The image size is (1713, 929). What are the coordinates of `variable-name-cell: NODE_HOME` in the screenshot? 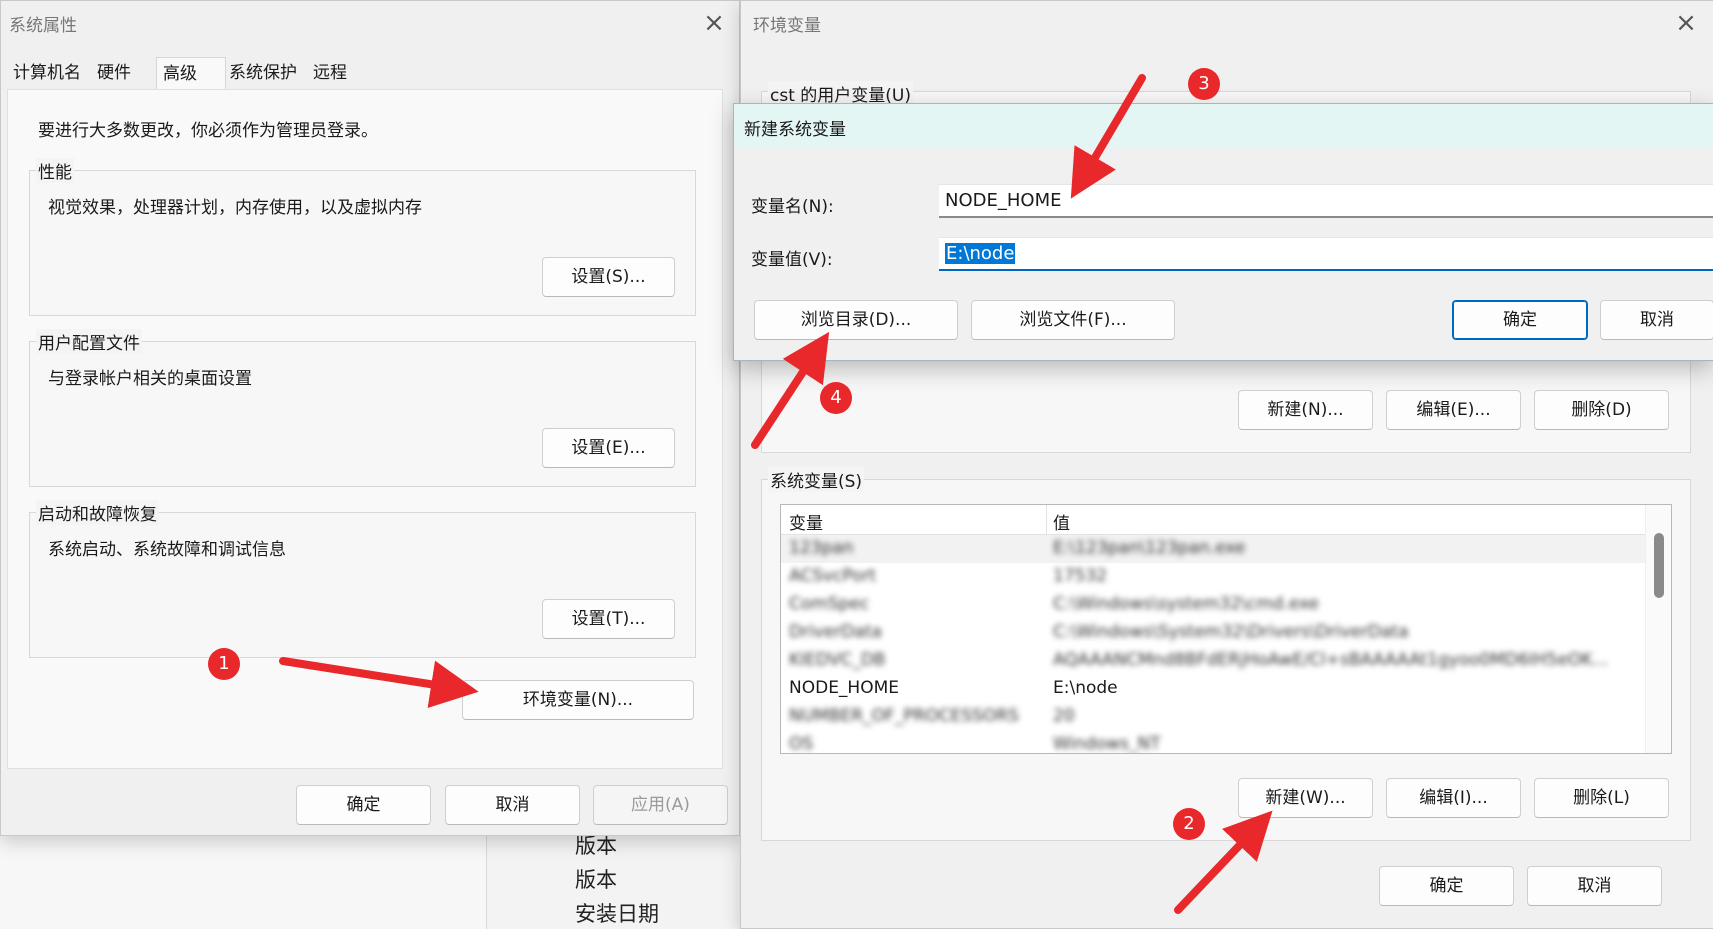 It's located at (844, 688).